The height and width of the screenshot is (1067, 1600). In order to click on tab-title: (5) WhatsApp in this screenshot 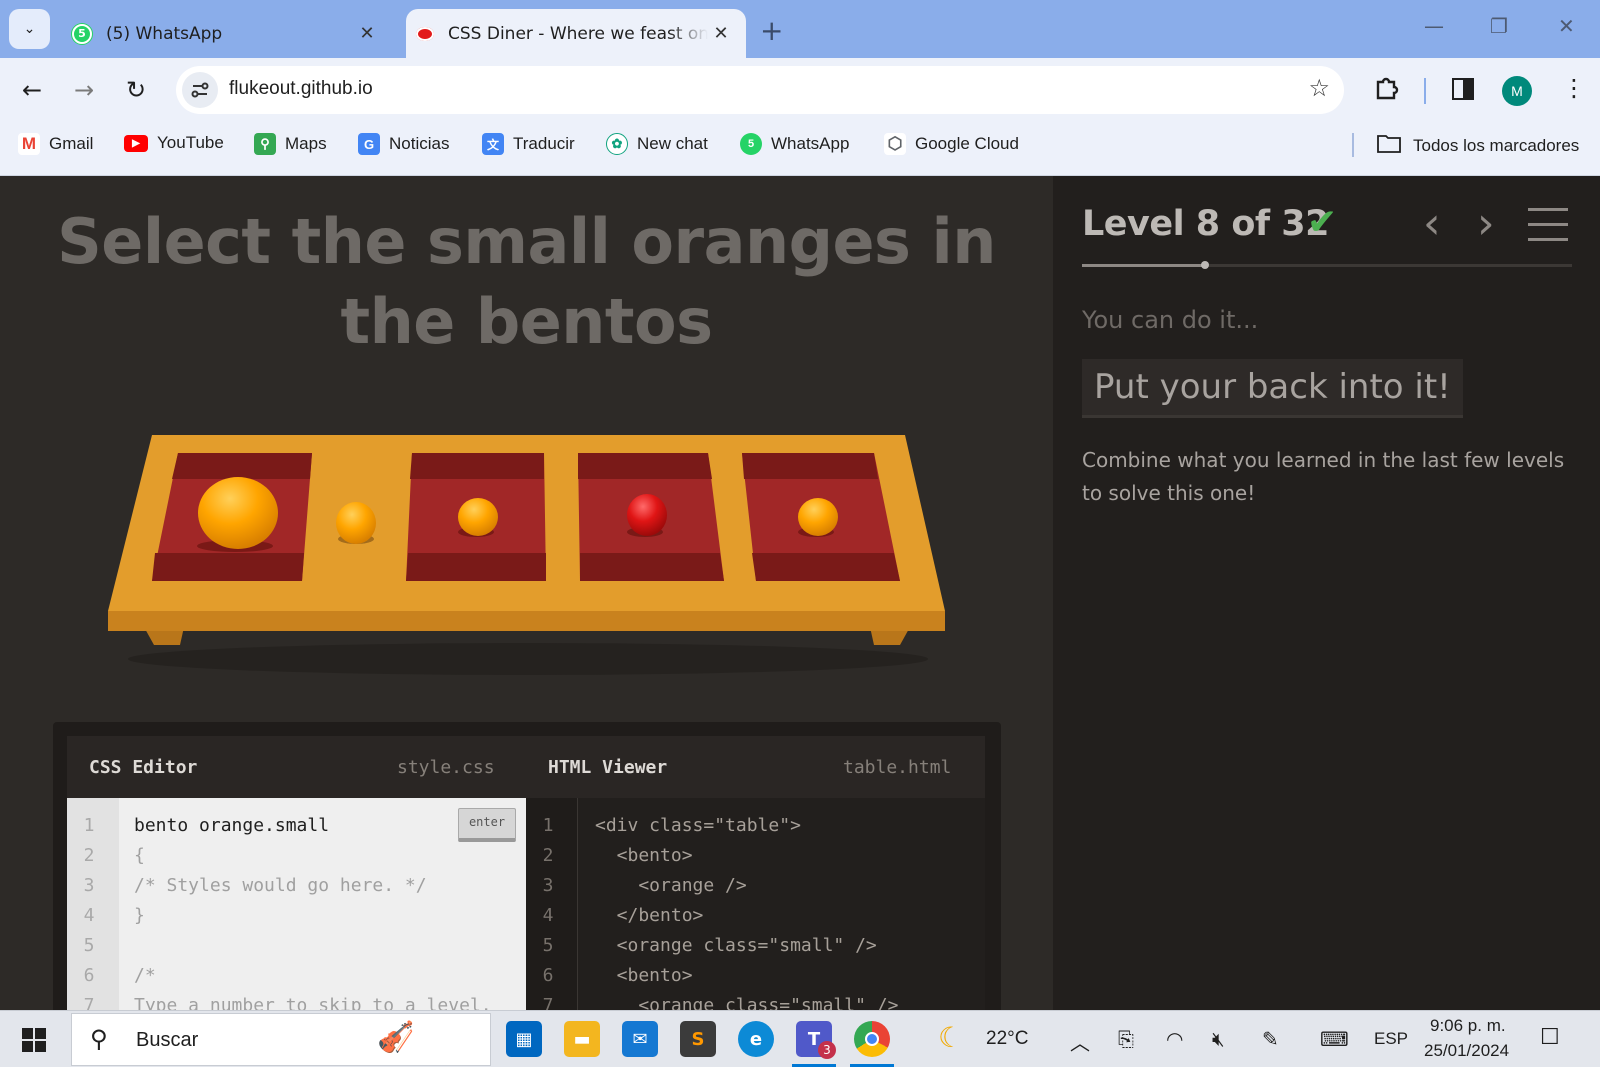, I will do `click(164, 33)`.